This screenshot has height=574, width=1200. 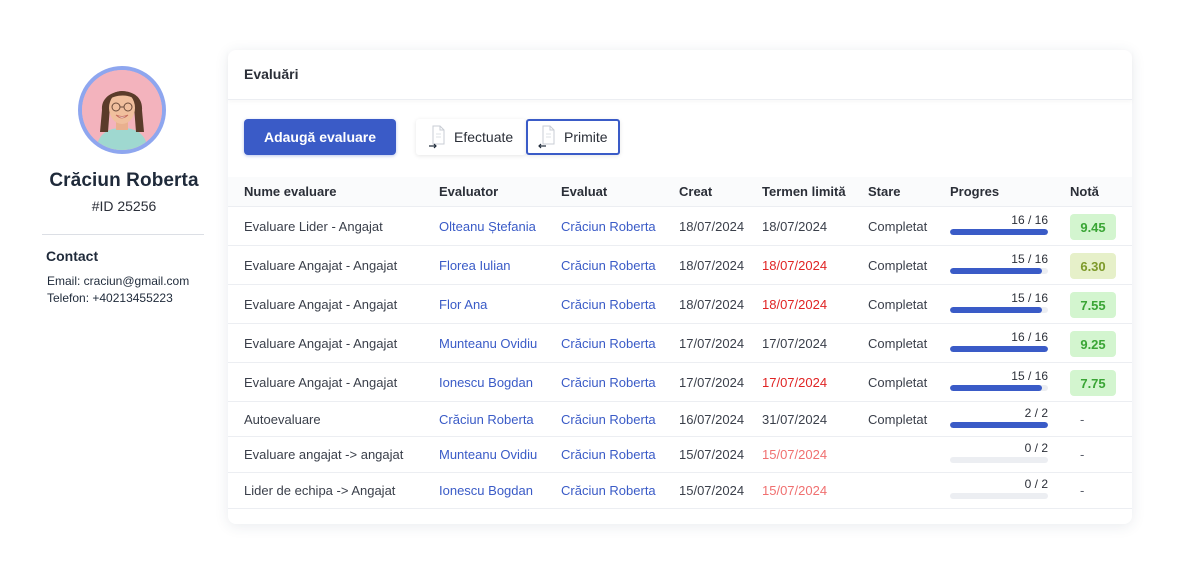 I want to click on progress-text: 2 / 2, so click(x=1036, y=413).